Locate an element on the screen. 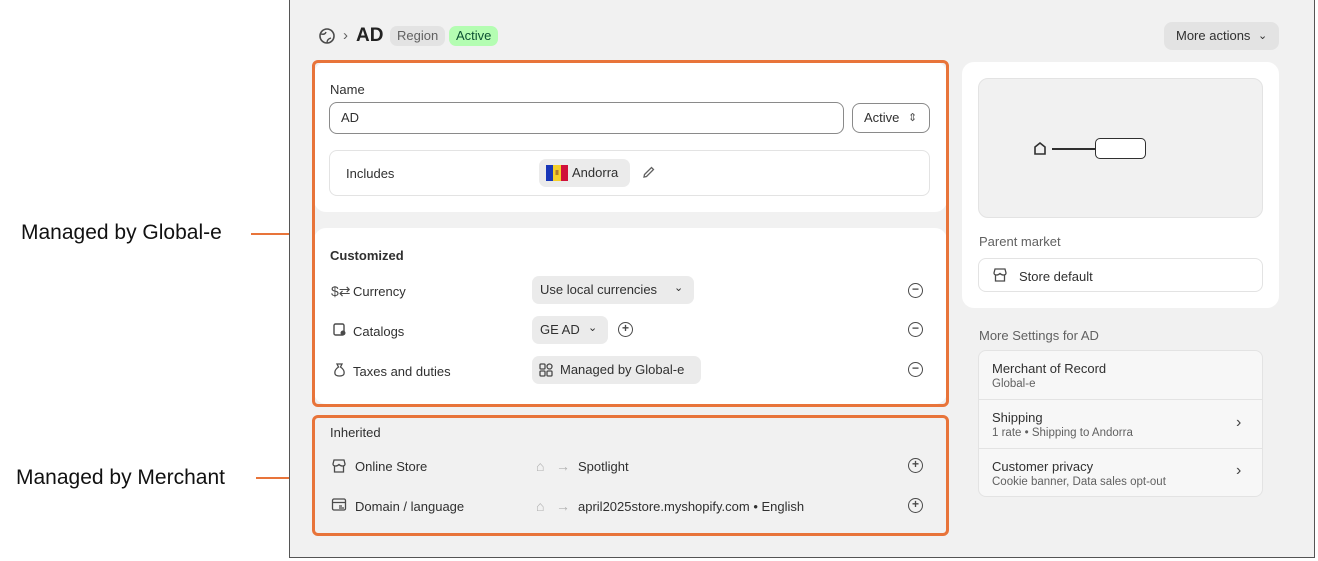 This screenshot has height=561, width=1318. globe-icon is located at coordinates (328, 37).